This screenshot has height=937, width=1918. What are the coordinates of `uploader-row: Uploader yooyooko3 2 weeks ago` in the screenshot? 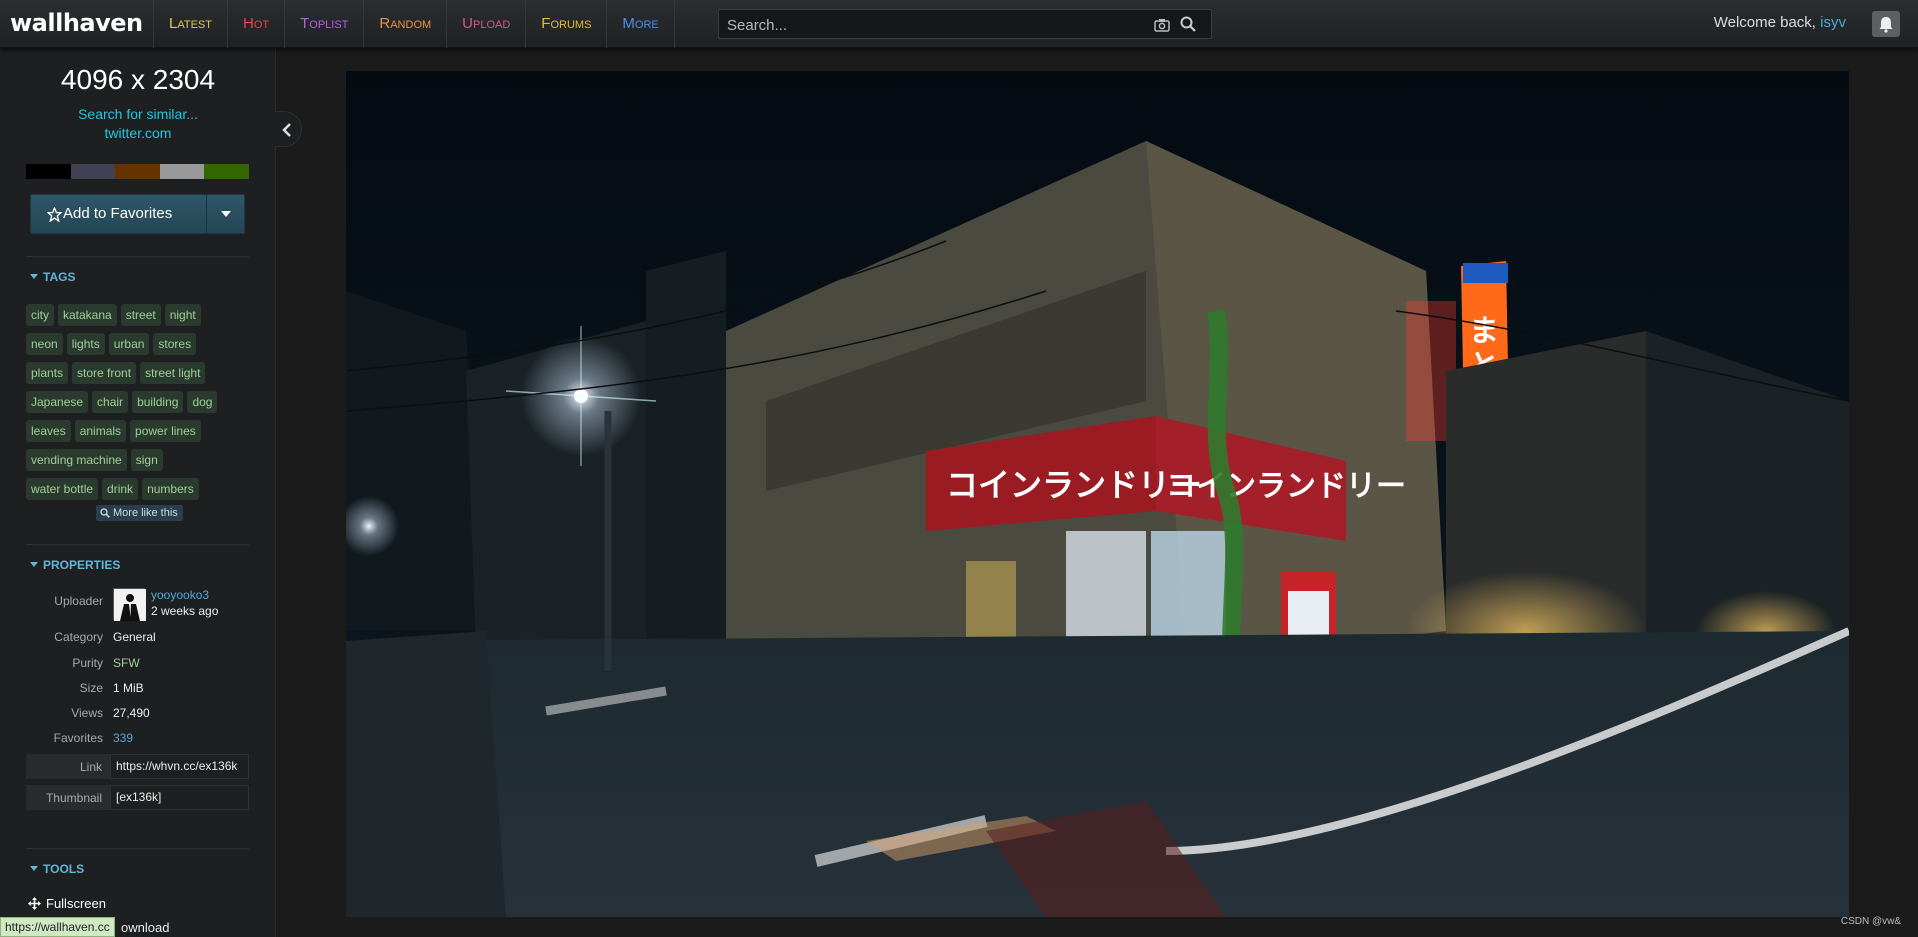 It's located at (137, 604).